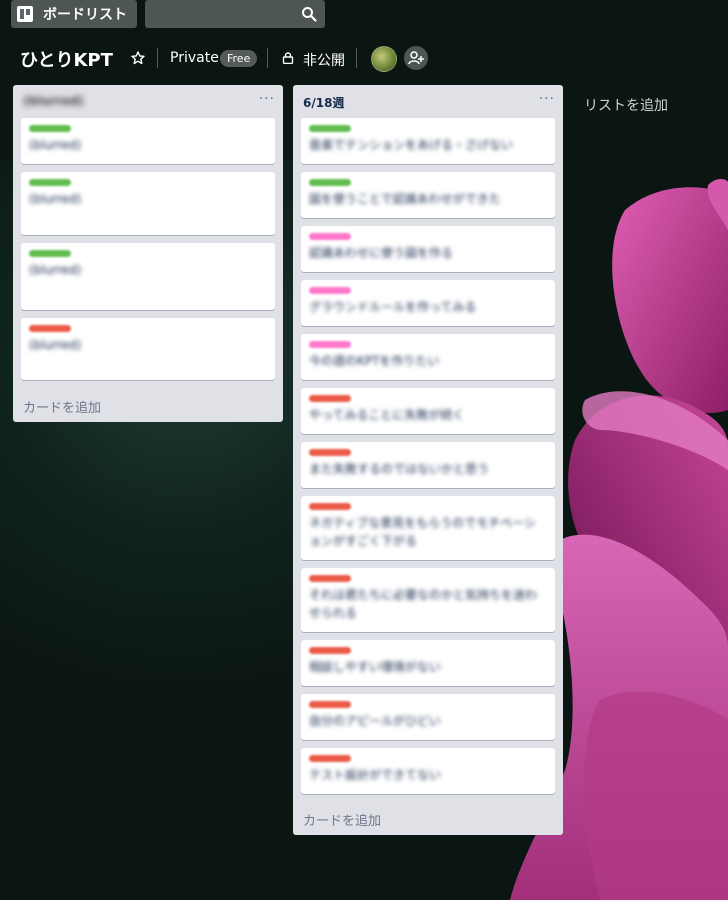  What do you see at coordinates (626, 105) in the screenshot?
I see `add-list-button: リストを追加` at bounding box center [626, 105].